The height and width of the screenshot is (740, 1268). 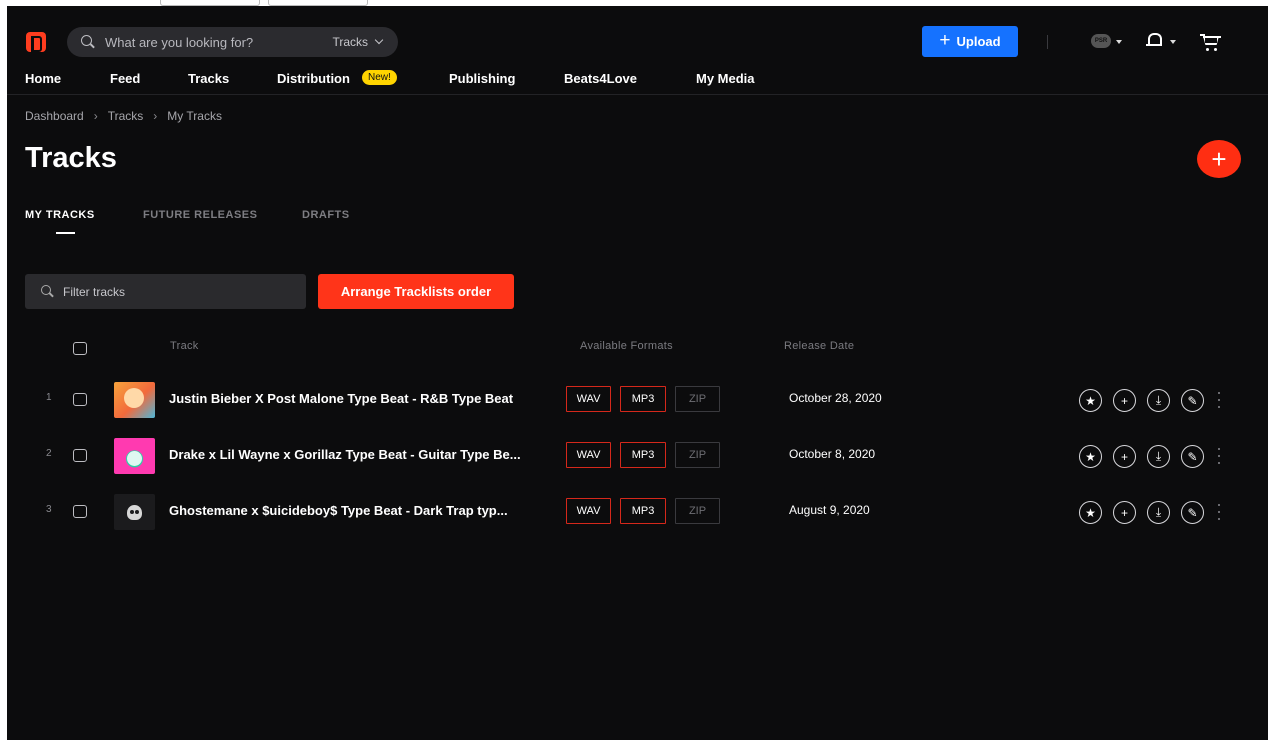 I want to click on brand-logo-icon, so click(x=36, y=42).